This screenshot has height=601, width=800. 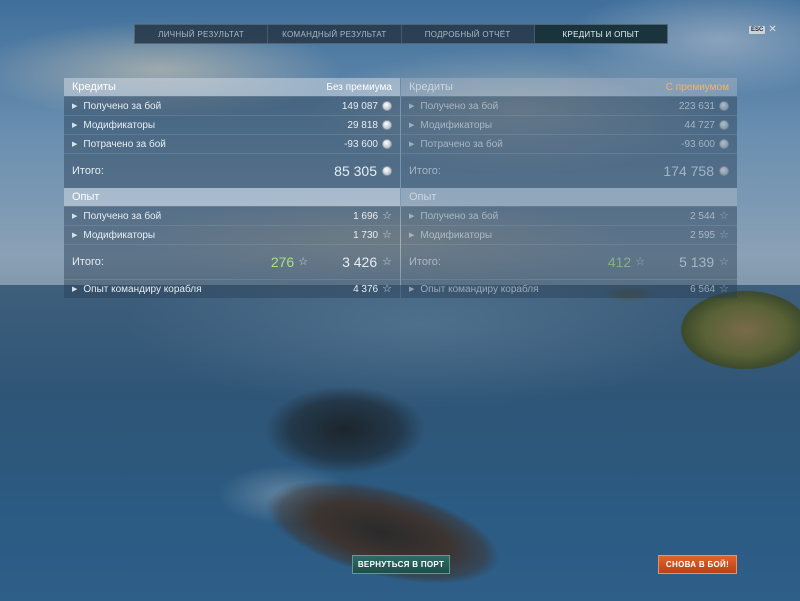 What do you see at coordinates (569, 124) in the screenshot?
I see `credits-row-modifiers: ▶ Модификаторы 44 727` at bounding box center [569, 124].